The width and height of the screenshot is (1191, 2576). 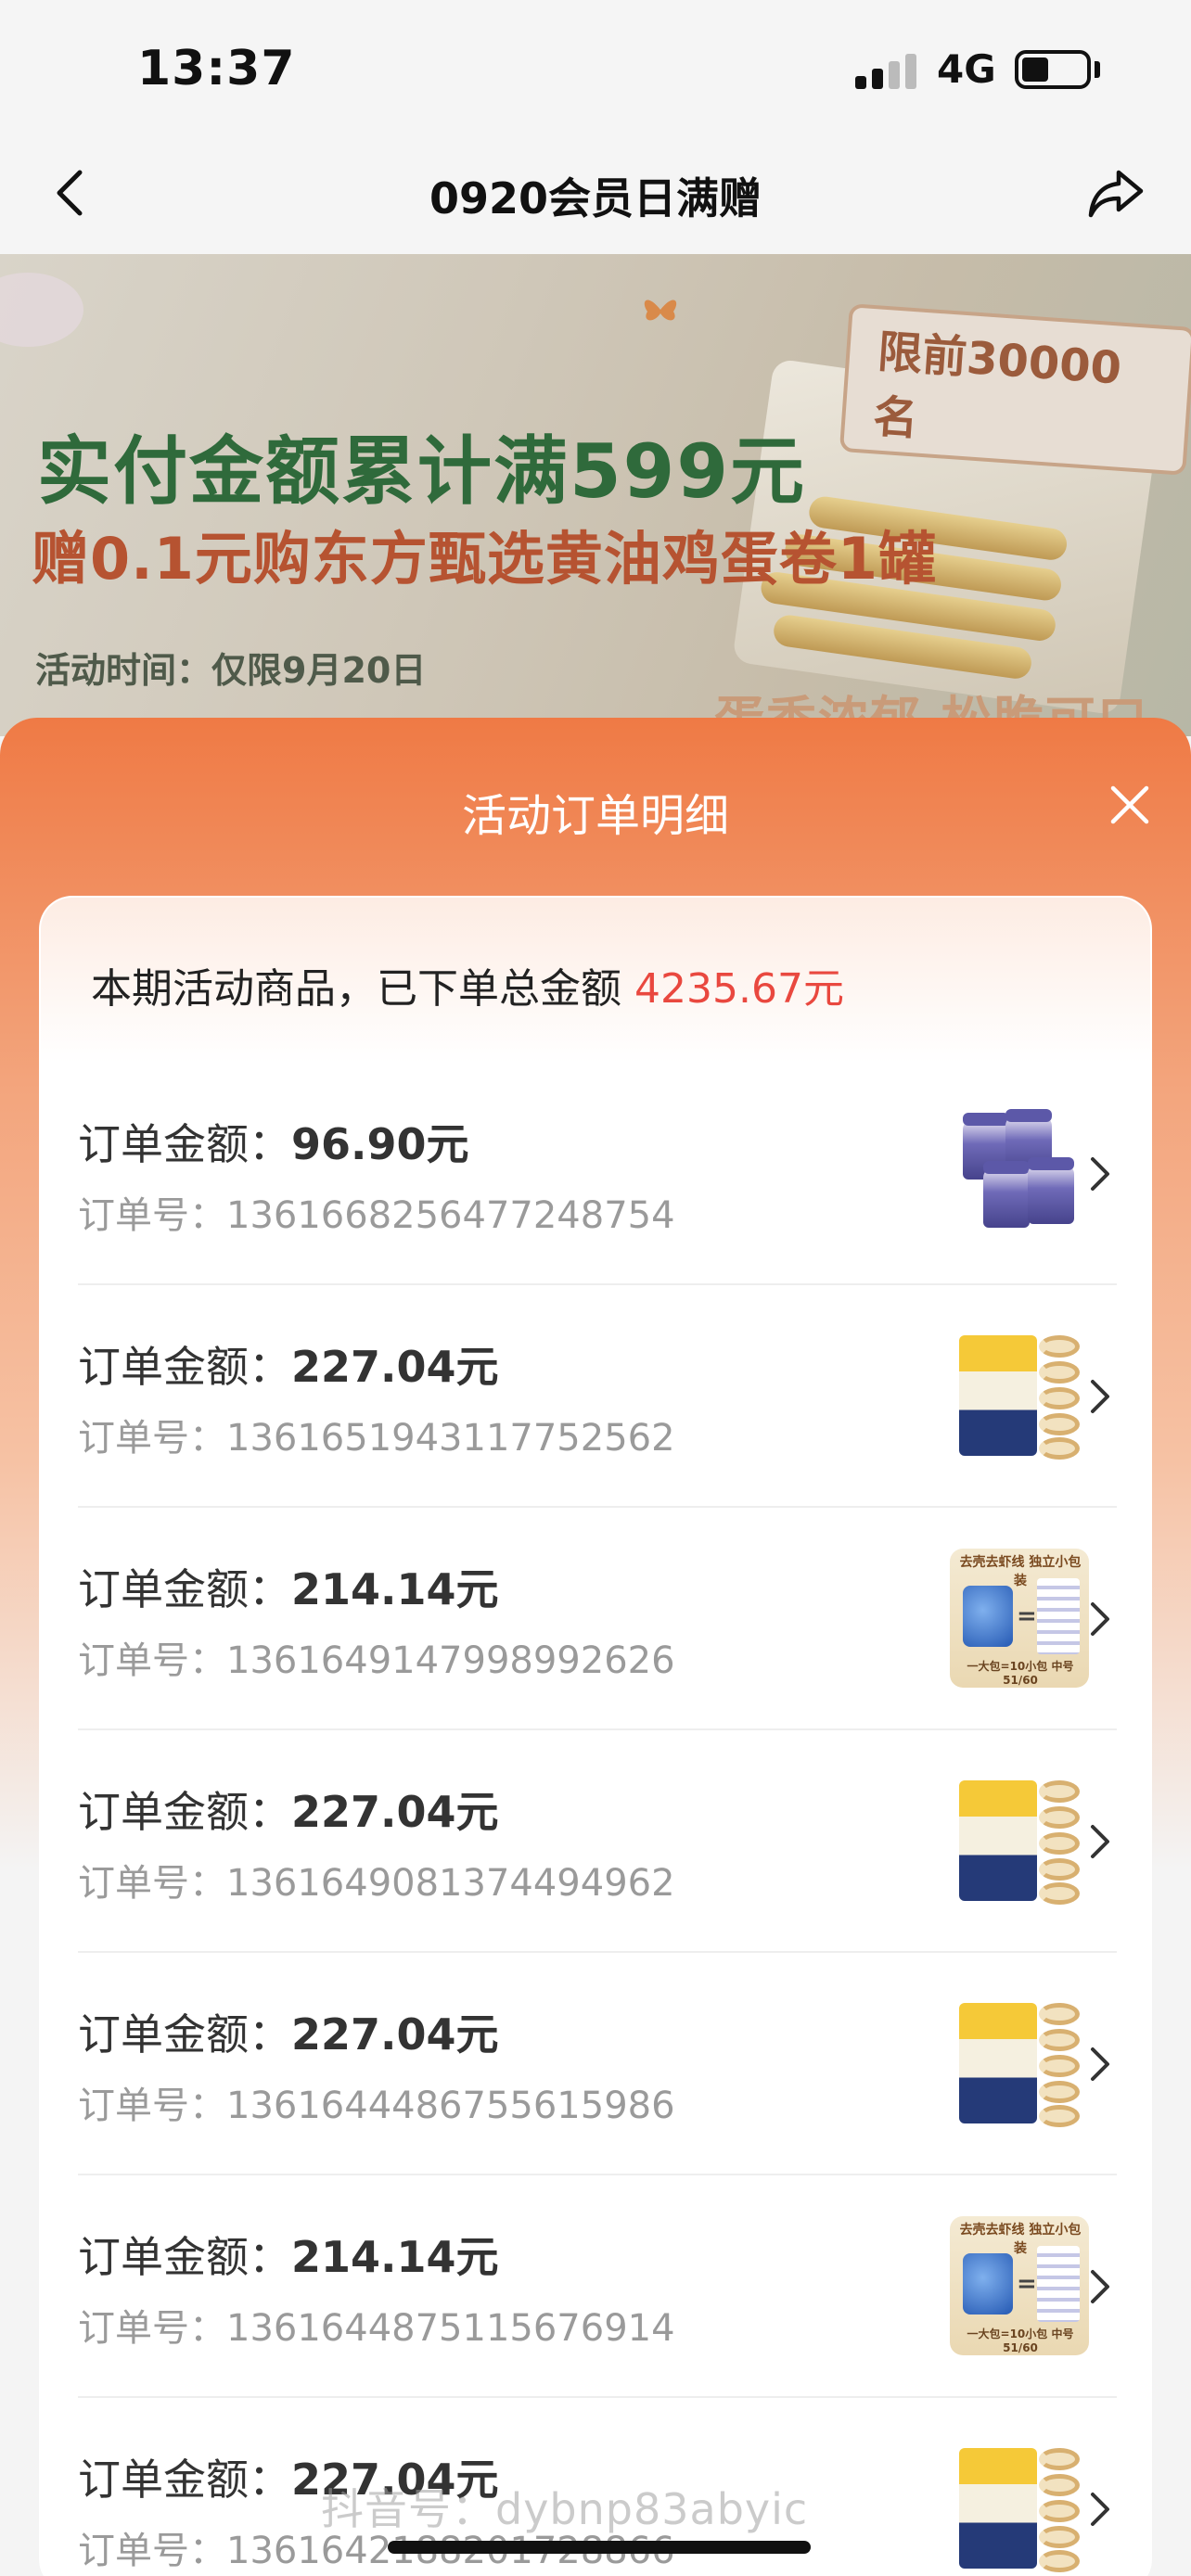 What do you see at coordinates (450, 1883) in the screenshot?
I see `order-number-value: 1361649081374494962` at bounding box center [450, 1883].